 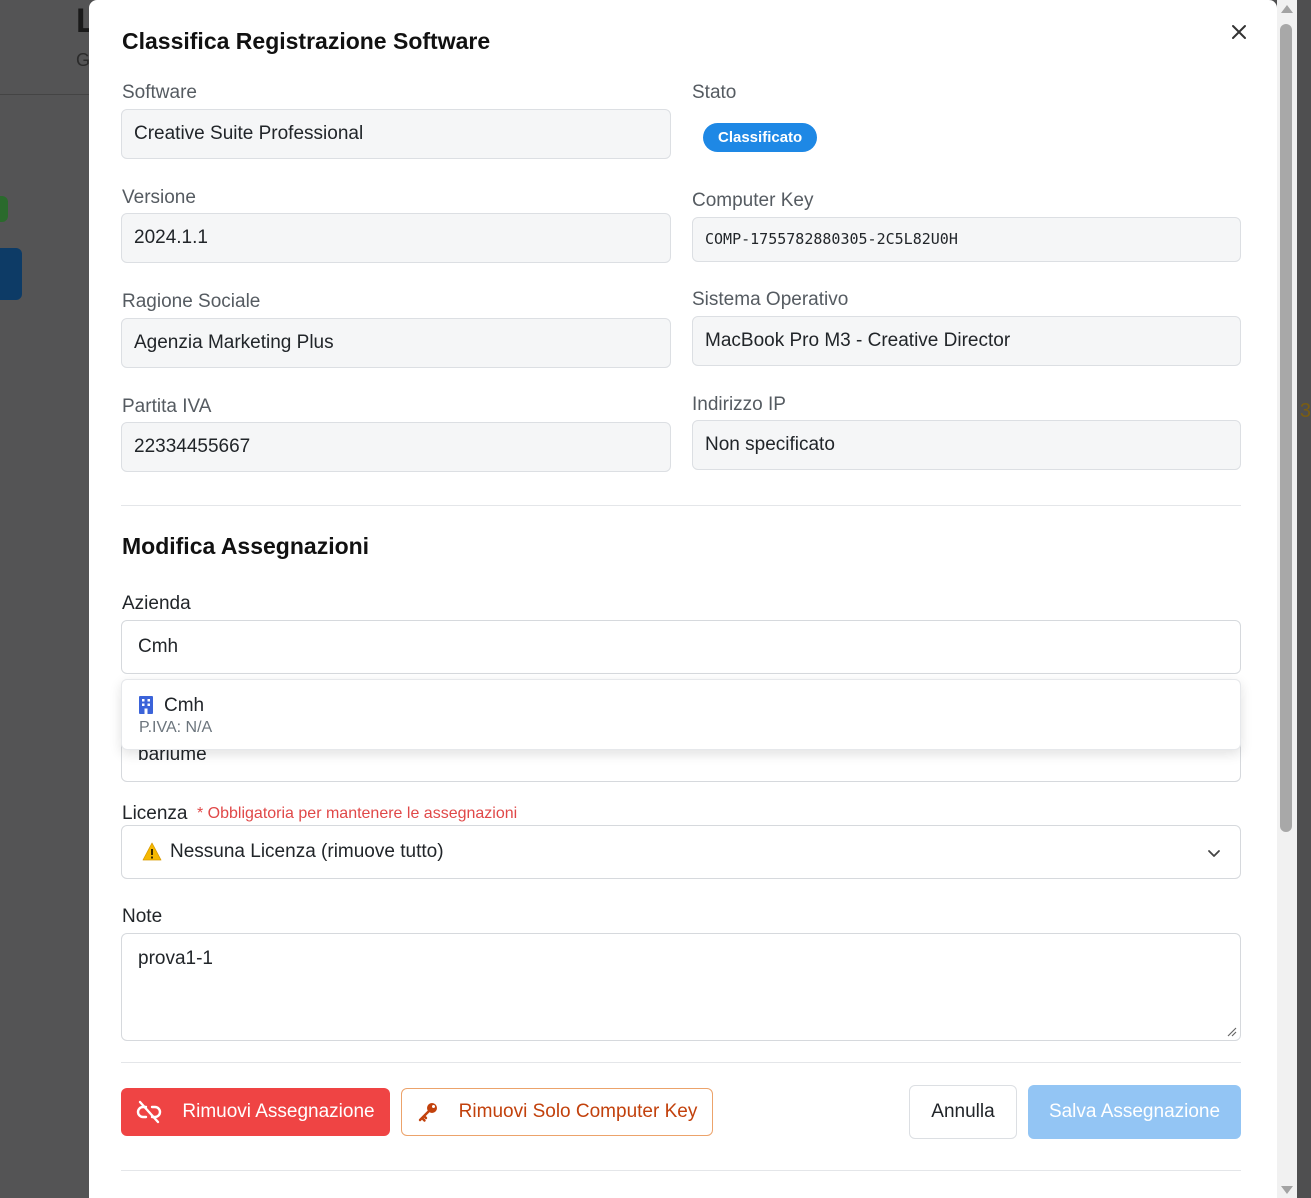 What do you see at coordinates (396, 343) in the screenshot?
I see `ragione-sociale-field: Agenzia Marketing Plus` at bounding box center [396, 343].